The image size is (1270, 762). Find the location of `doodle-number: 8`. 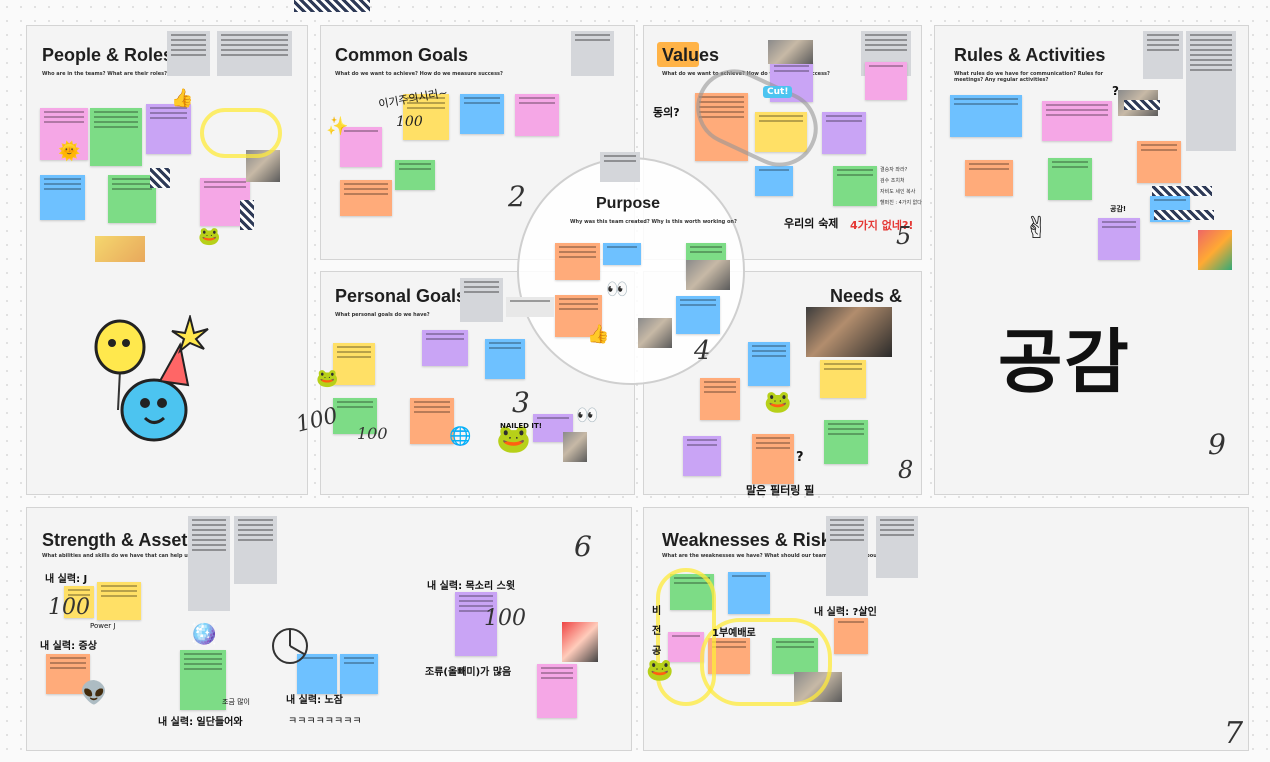

doodle-number: 8 is located at coordinates (906, 470).